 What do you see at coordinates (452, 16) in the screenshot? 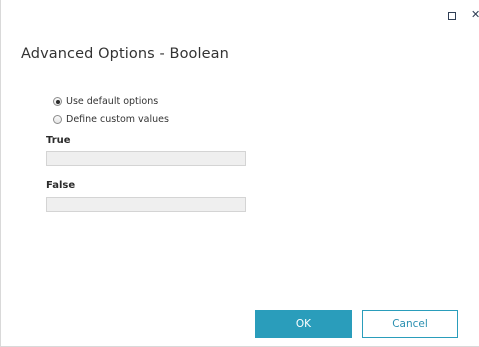
I see `maximize-icon` at bounding box center [452, 16].